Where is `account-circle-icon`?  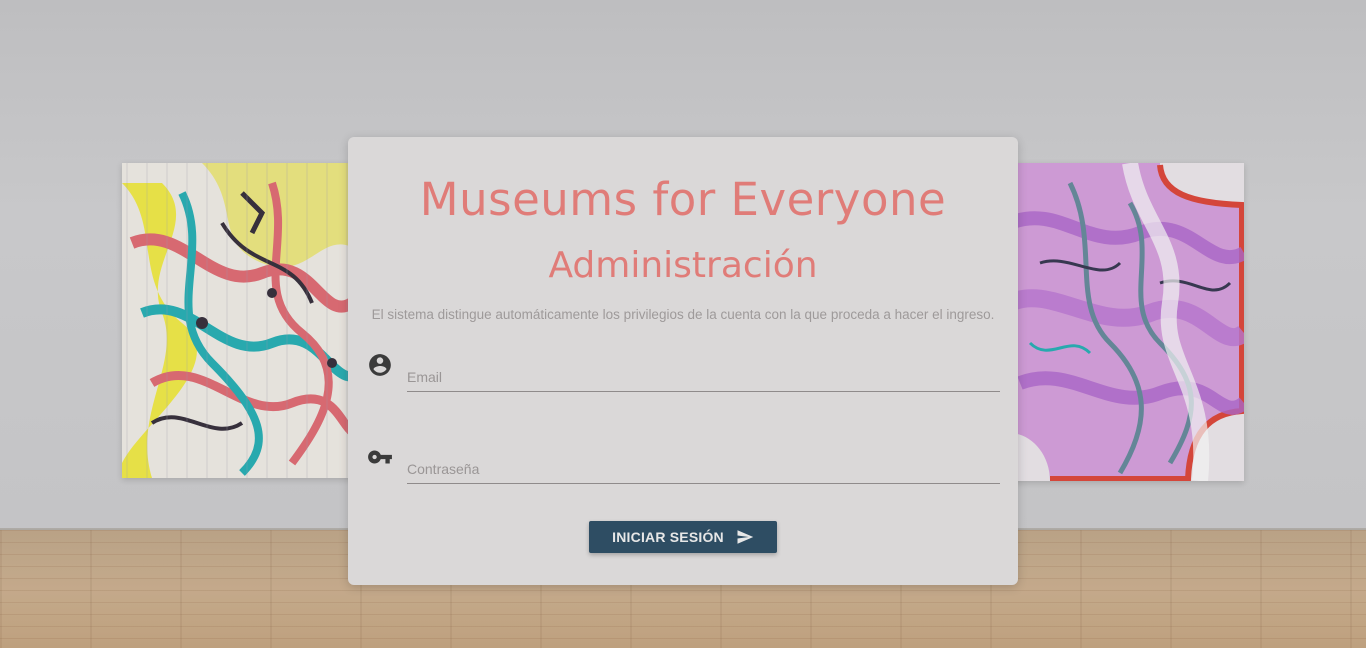
account-circle-icon is located at coordinates (380, 365).